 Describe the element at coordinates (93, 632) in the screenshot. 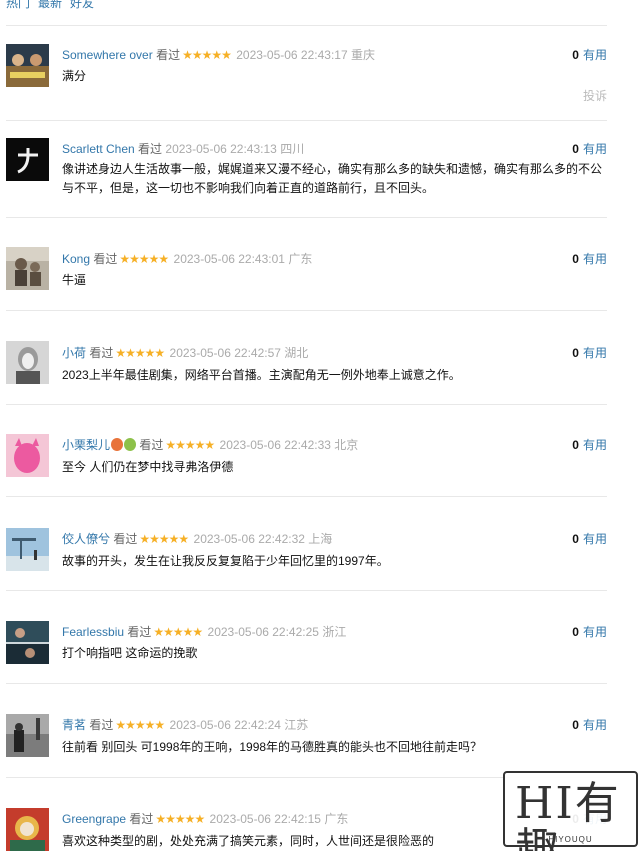

I see `comment-user-link: Fearlessbiu` at that location.